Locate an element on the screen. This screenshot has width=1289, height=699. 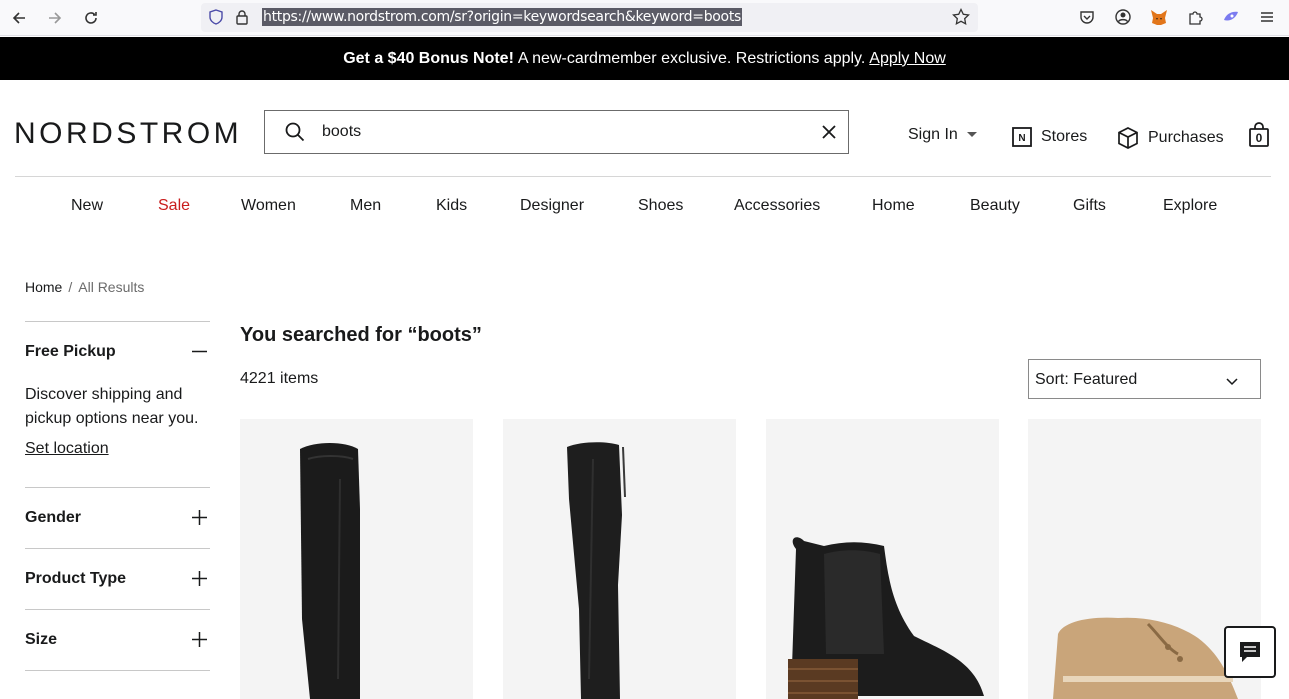
breadcrumb-home: Home is located at coordinates (43, 287).